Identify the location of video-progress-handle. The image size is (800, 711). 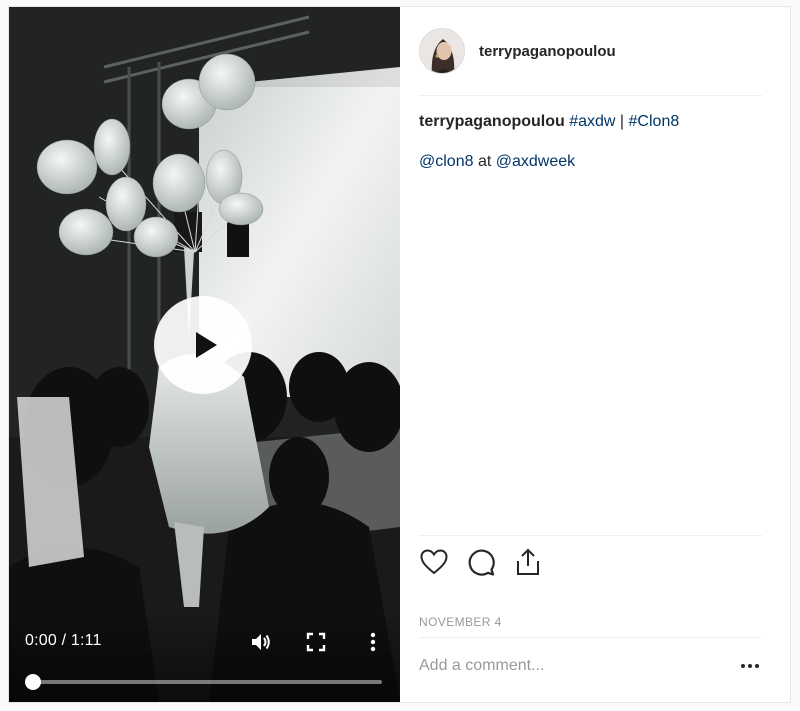
(33, 682).